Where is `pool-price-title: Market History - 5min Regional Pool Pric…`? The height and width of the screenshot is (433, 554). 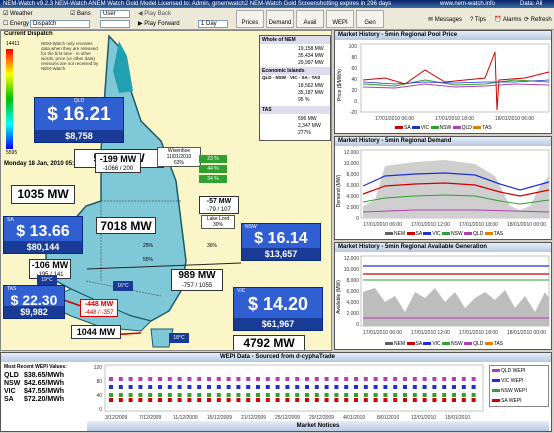
pool-price-title: Market History - 5min Regional Pool Pric… is located at coordinates (443, 35).